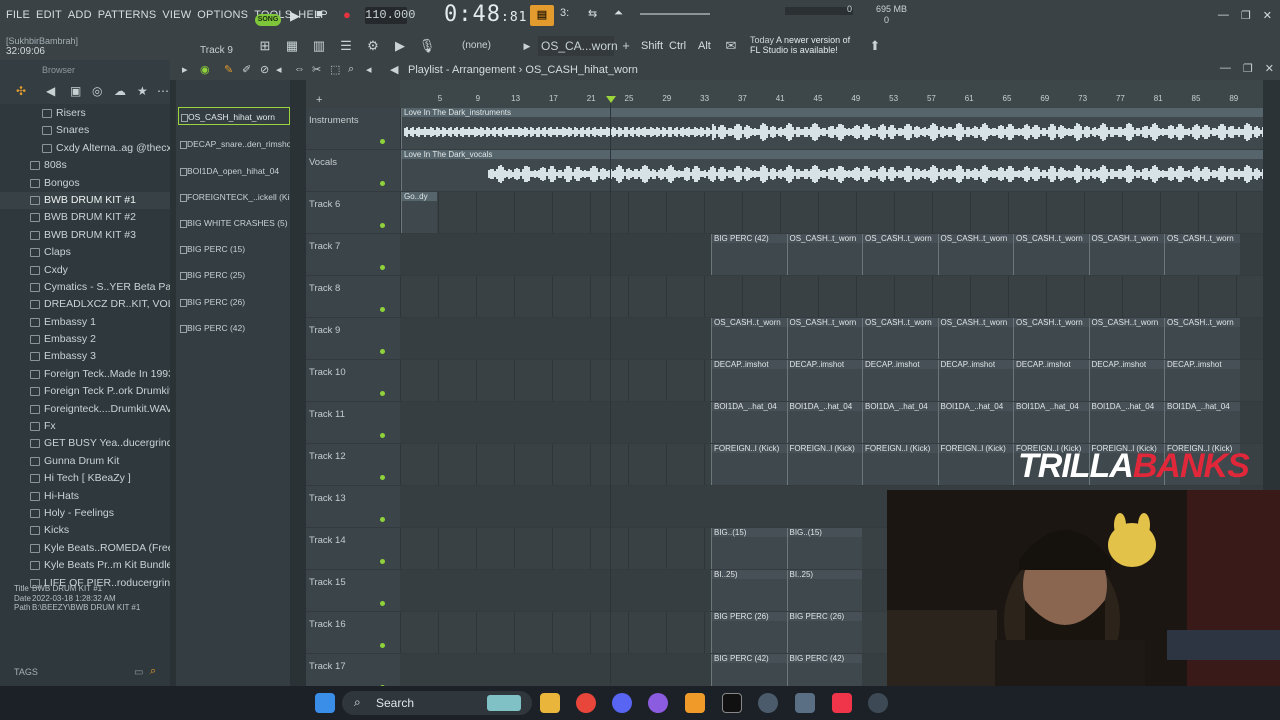 The height and width of the screenshot is (720, 1280). I want to click on menu-view: VIEW, so click(176, 15).